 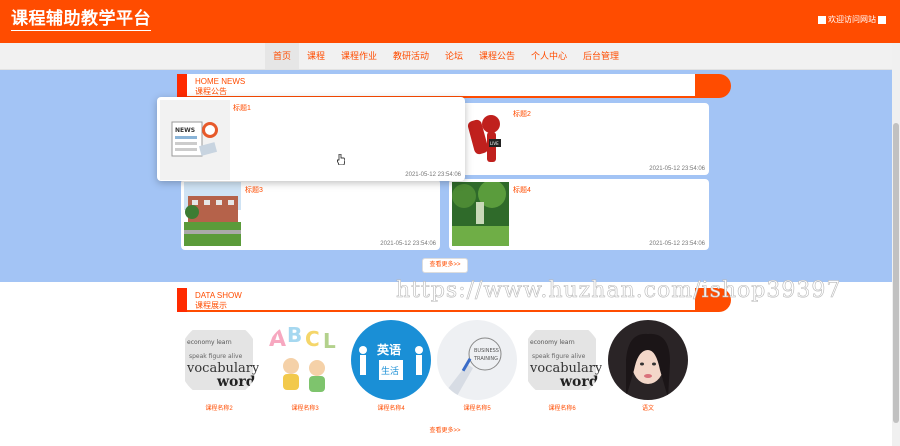 I want to click on course-item: A B C L 课程名称3, so click(x=305, y=366).